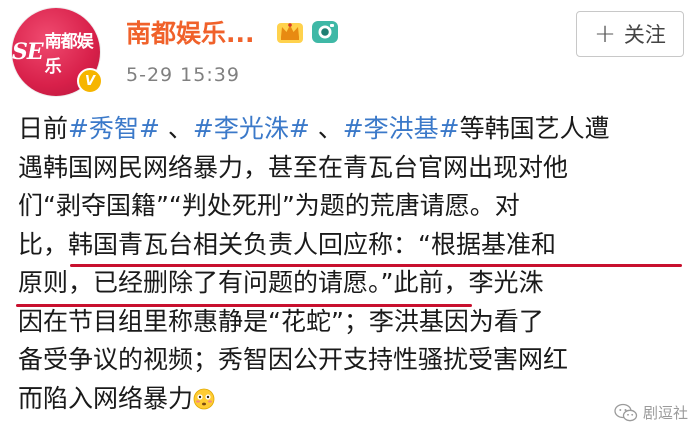 The width and height of the screenshot is (700, 433). I want to click on post-text: 等韩国艺人遭, so click(534, 128).